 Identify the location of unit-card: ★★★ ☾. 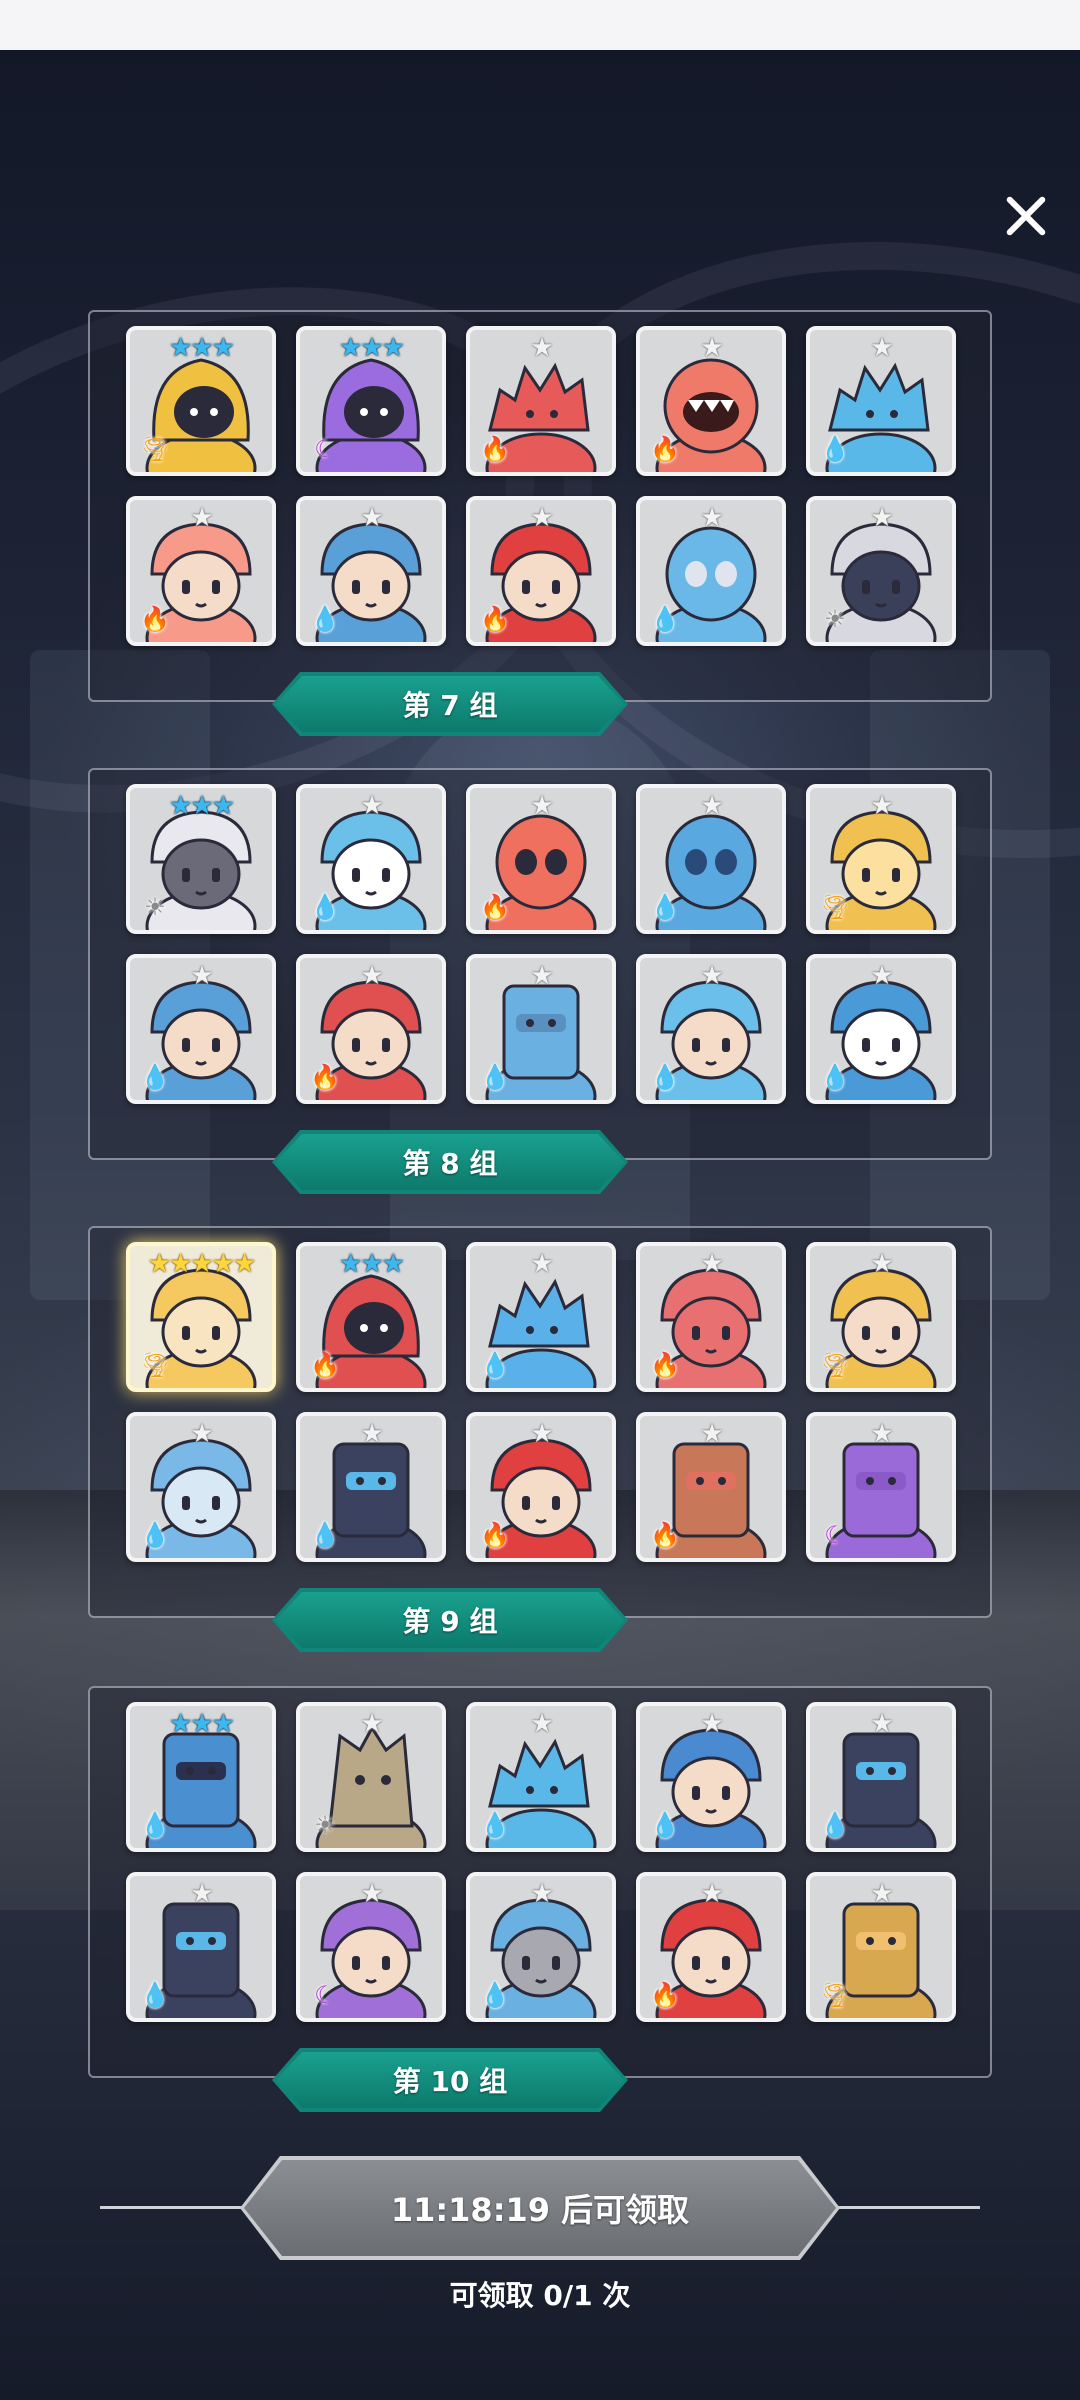
(371, 401).